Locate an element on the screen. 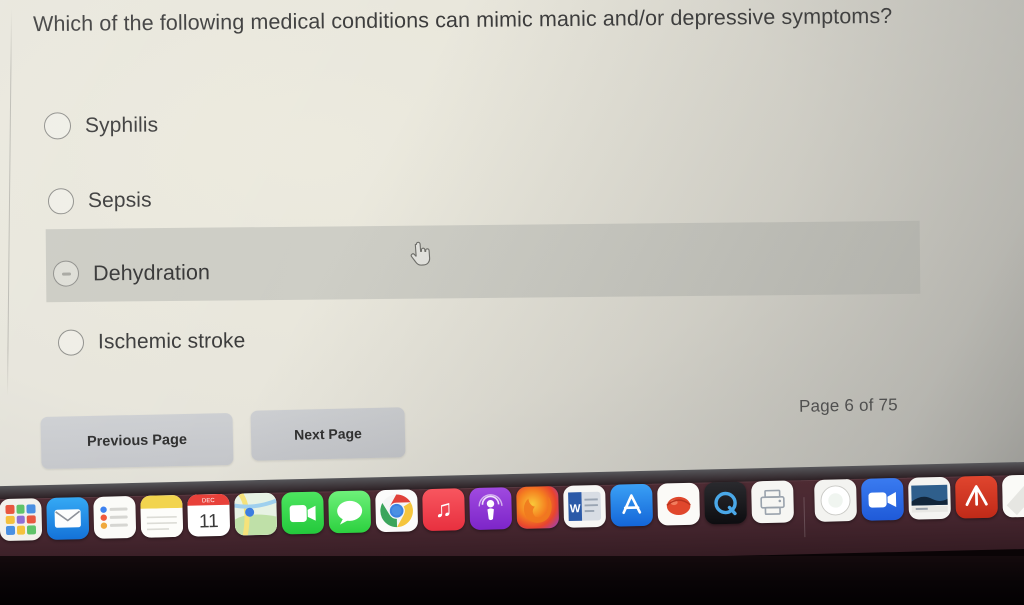 This screenshot has width=1024, height=605. radio-syphilis is located at coordinates (57, 126).